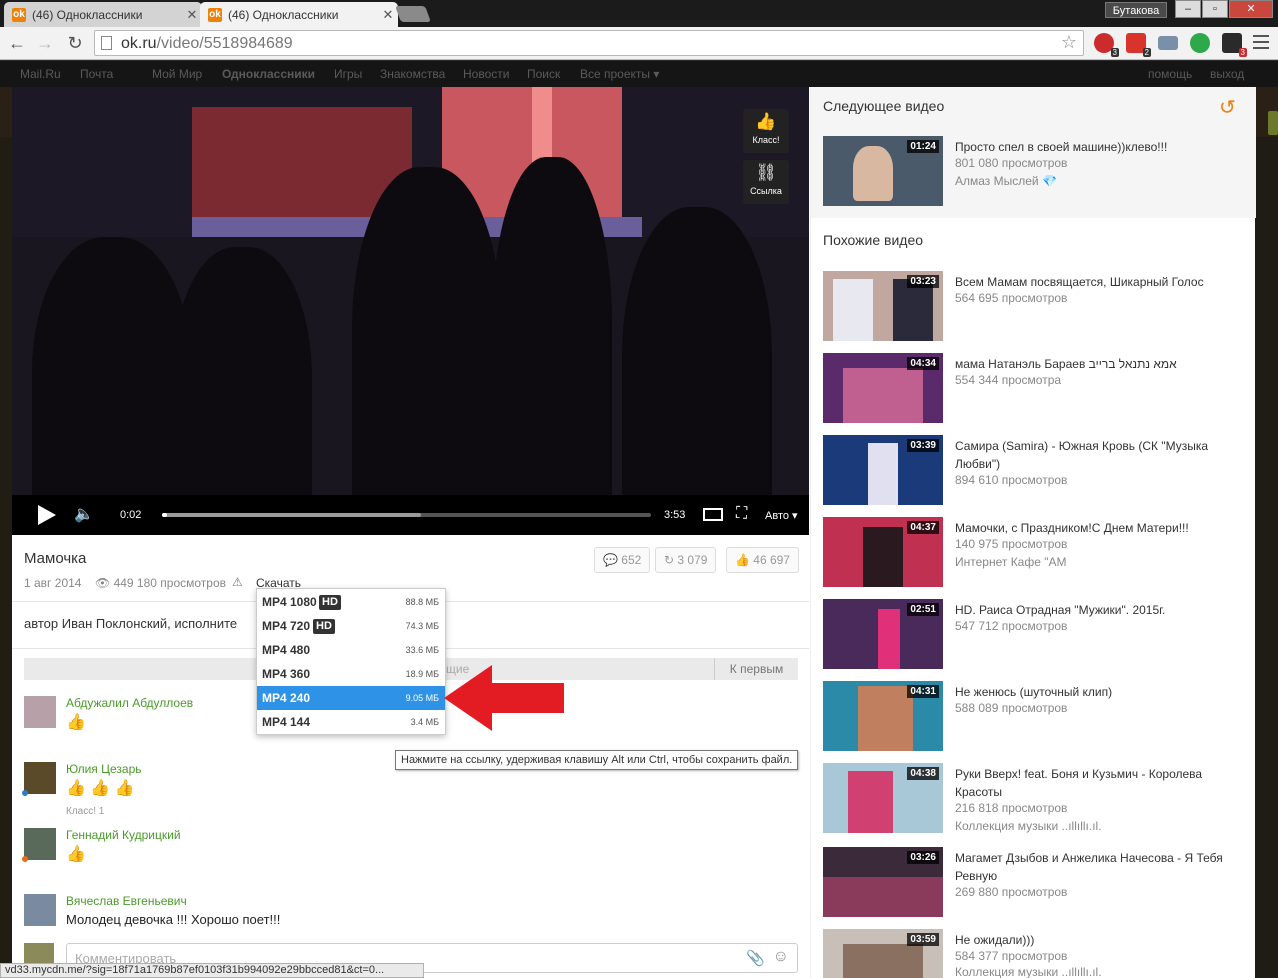  Describe the element at coordinates (1261, 42) in the screenshot. I see `menu-icon` at that location.